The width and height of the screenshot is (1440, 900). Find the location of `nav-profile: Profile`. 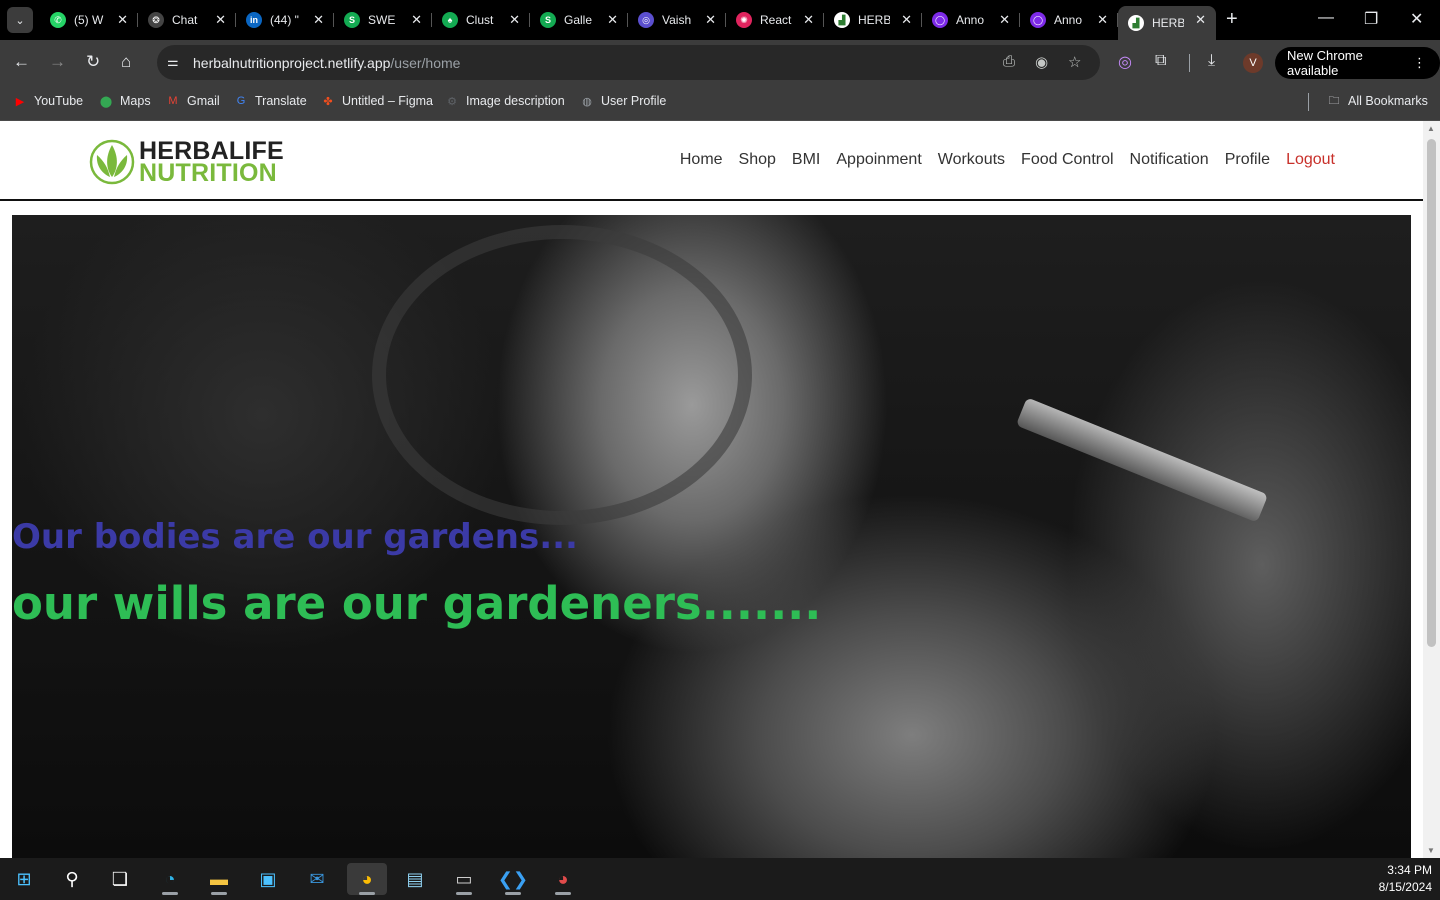

nav-profile: Profile is located at coordinates (1247, 160).